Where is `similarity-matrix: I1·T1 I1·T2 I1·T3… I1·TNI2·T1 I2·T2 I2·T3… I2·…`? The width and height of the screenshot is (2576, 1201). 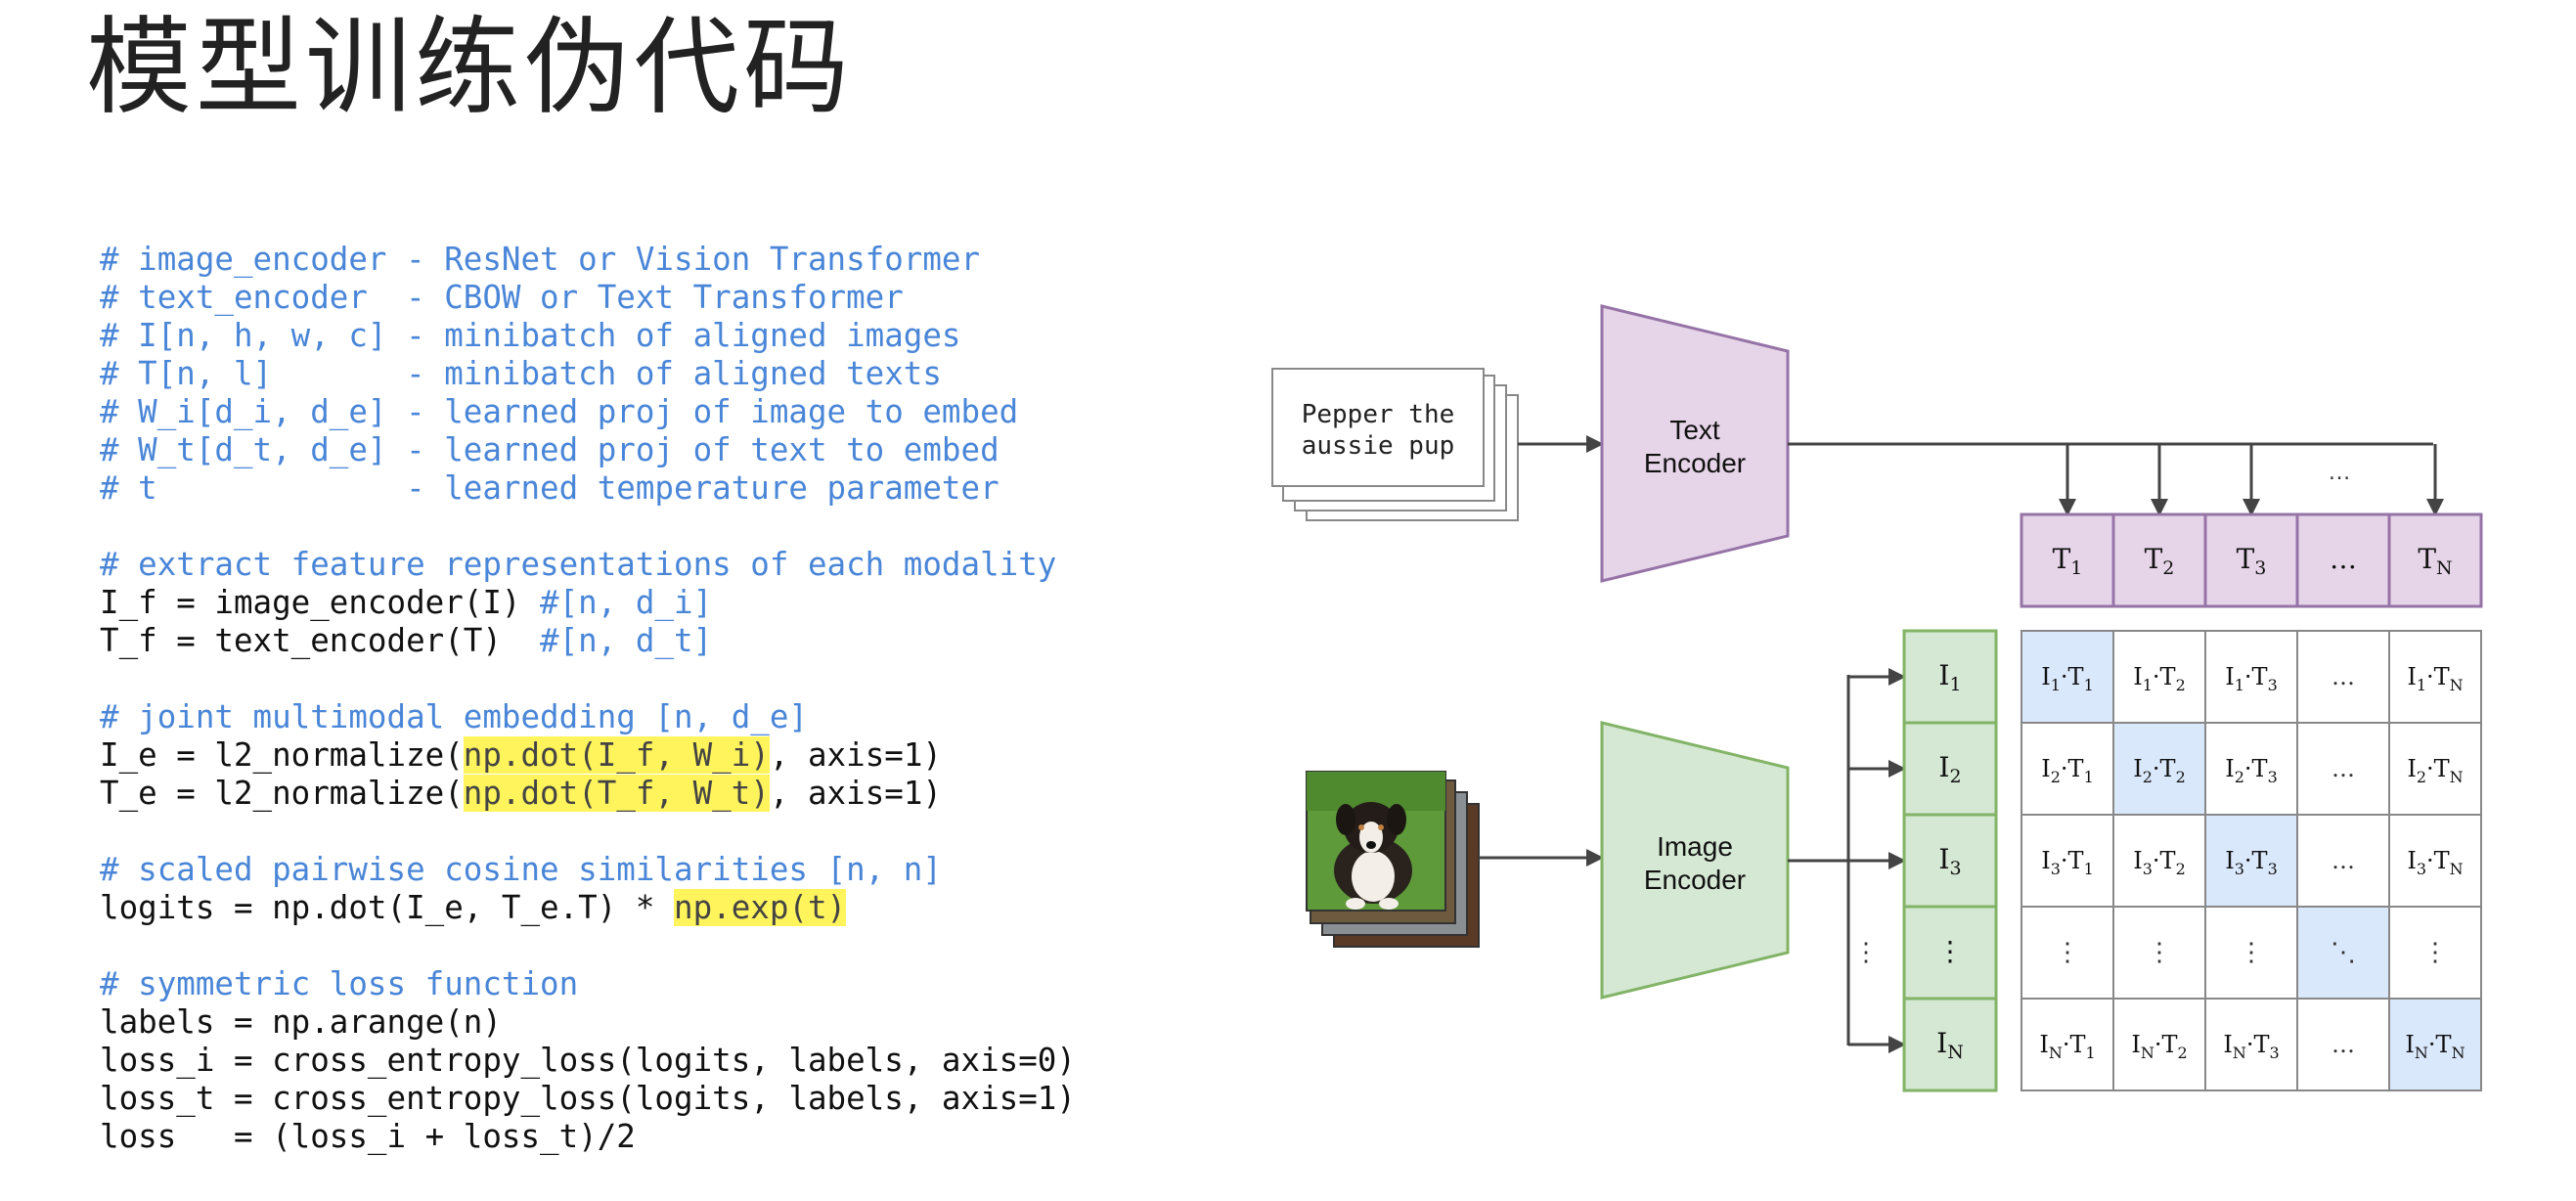
similarity-matrix: I1·T1 I1·T2 I1·T3… I1·TNI2·T1 I2·T2 I2·T3… I2·… is located at coordinates (2251, 860).